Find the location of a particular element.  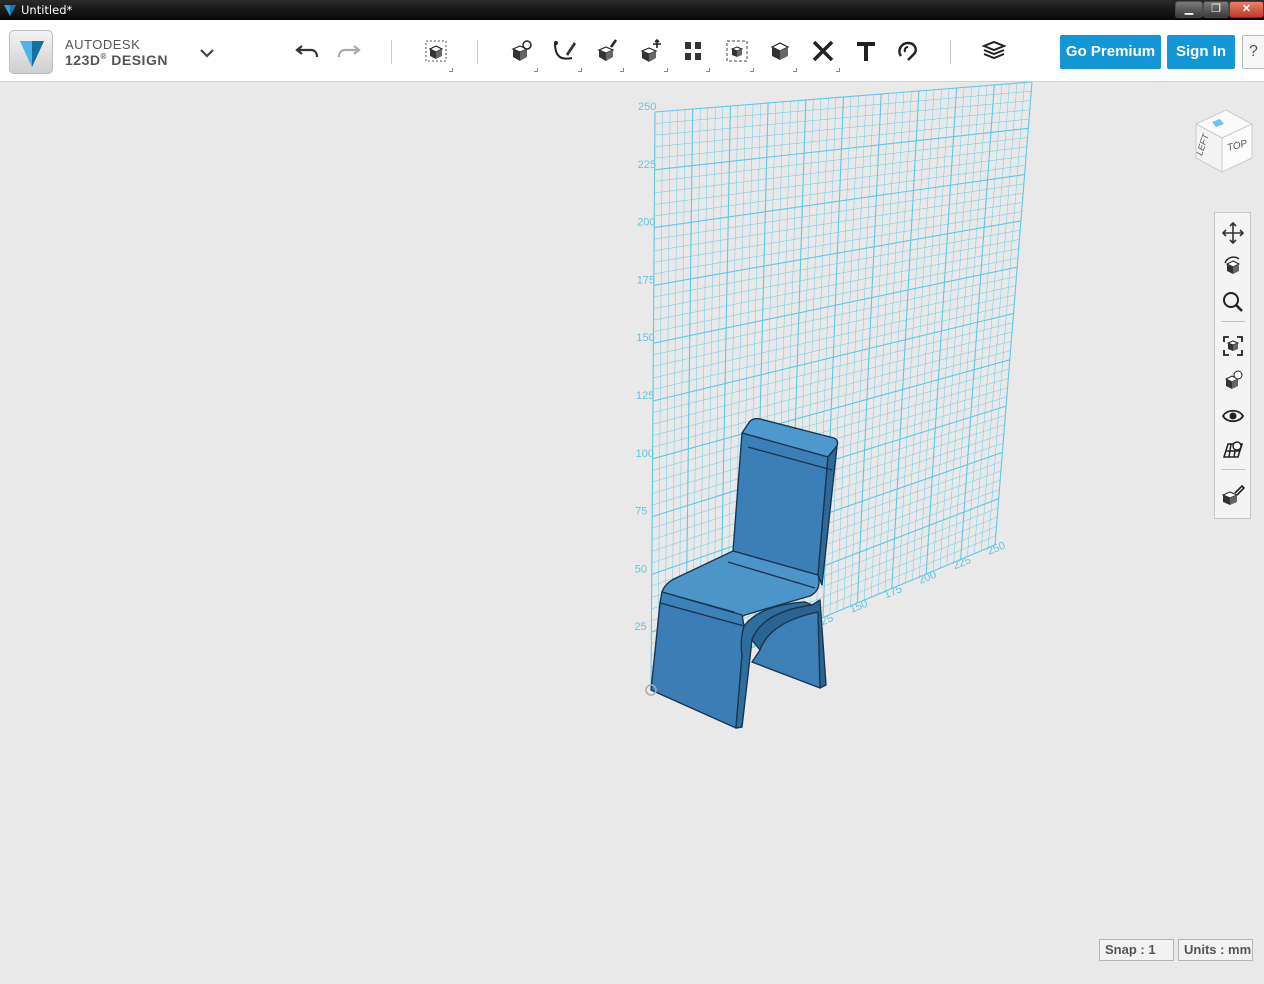

primitives-button is located at coordinates (521, 53).